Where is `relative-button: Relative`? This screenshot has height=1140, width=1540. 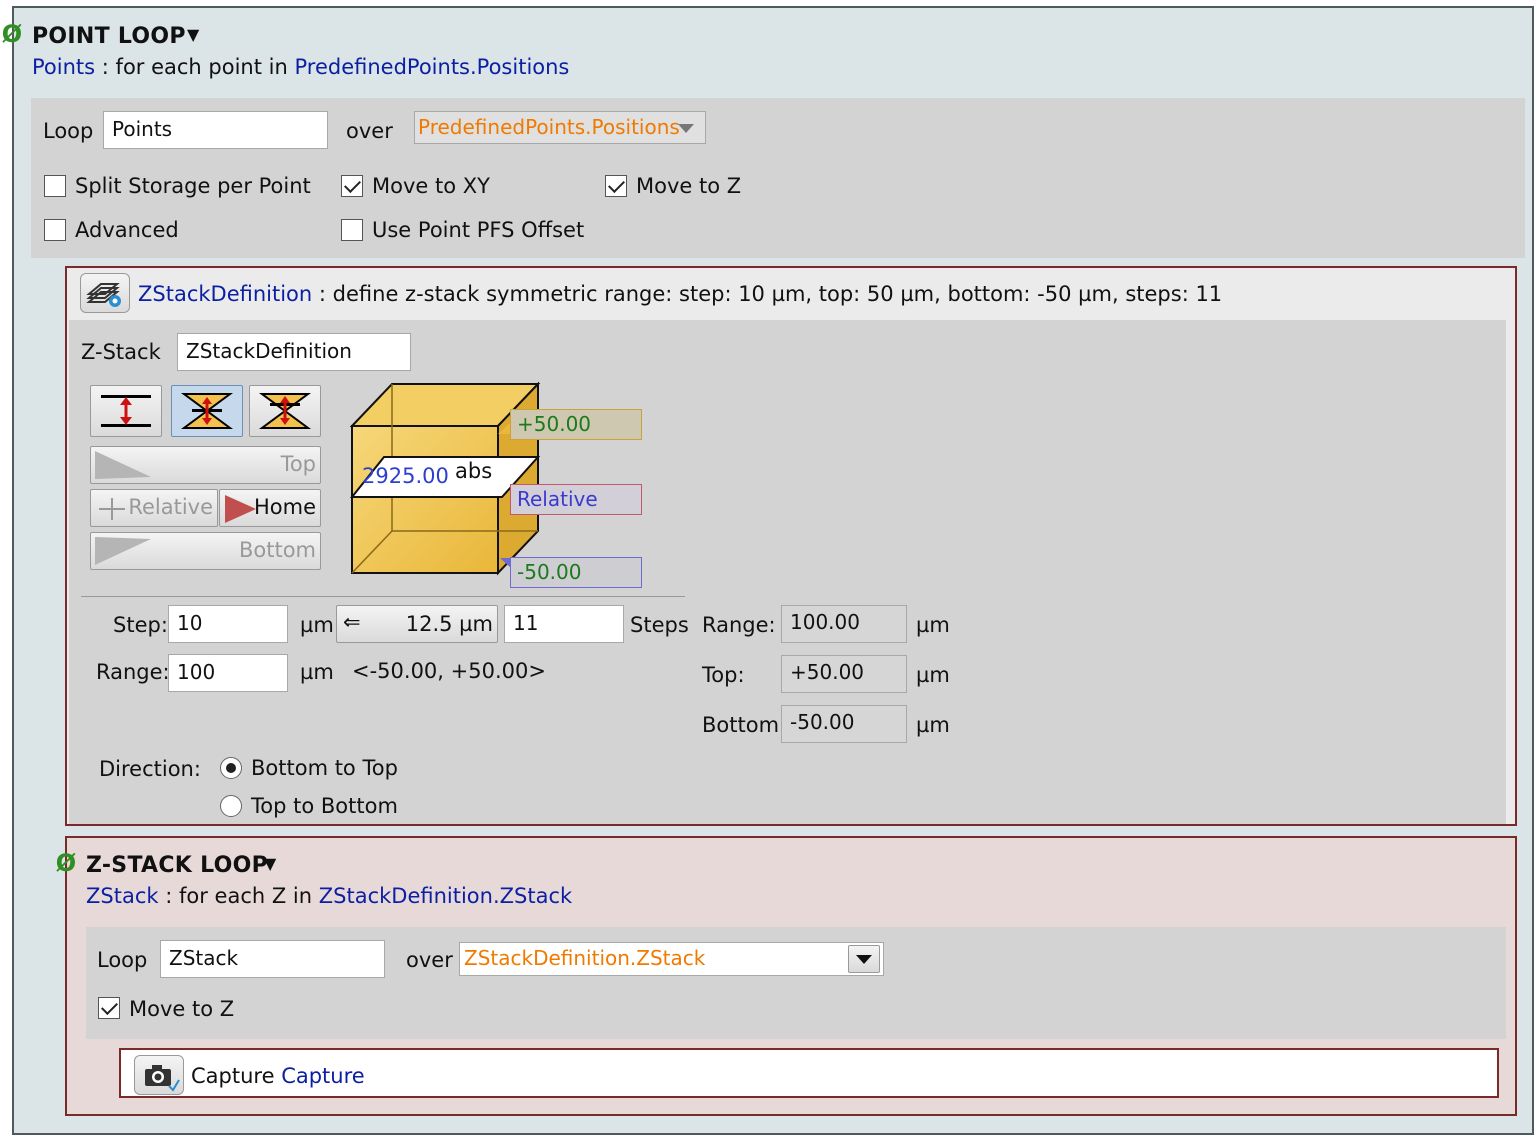 relative-button: Relative is located at coordinates (154, 508).